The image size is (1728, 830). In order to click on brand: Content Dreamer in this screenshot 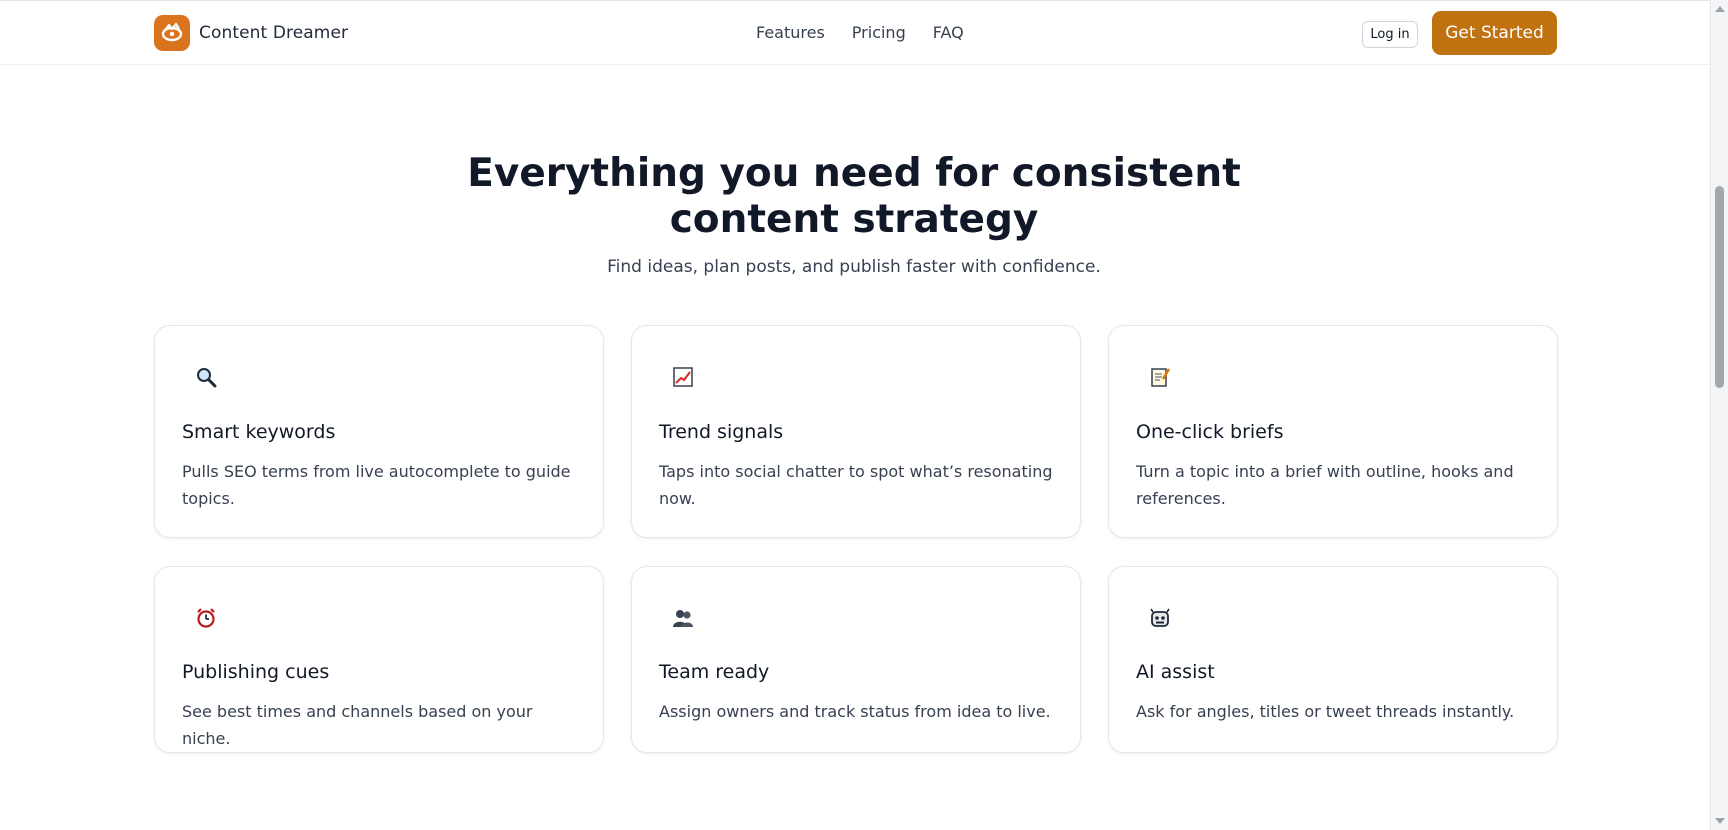, I will do `click(251, 33)`.